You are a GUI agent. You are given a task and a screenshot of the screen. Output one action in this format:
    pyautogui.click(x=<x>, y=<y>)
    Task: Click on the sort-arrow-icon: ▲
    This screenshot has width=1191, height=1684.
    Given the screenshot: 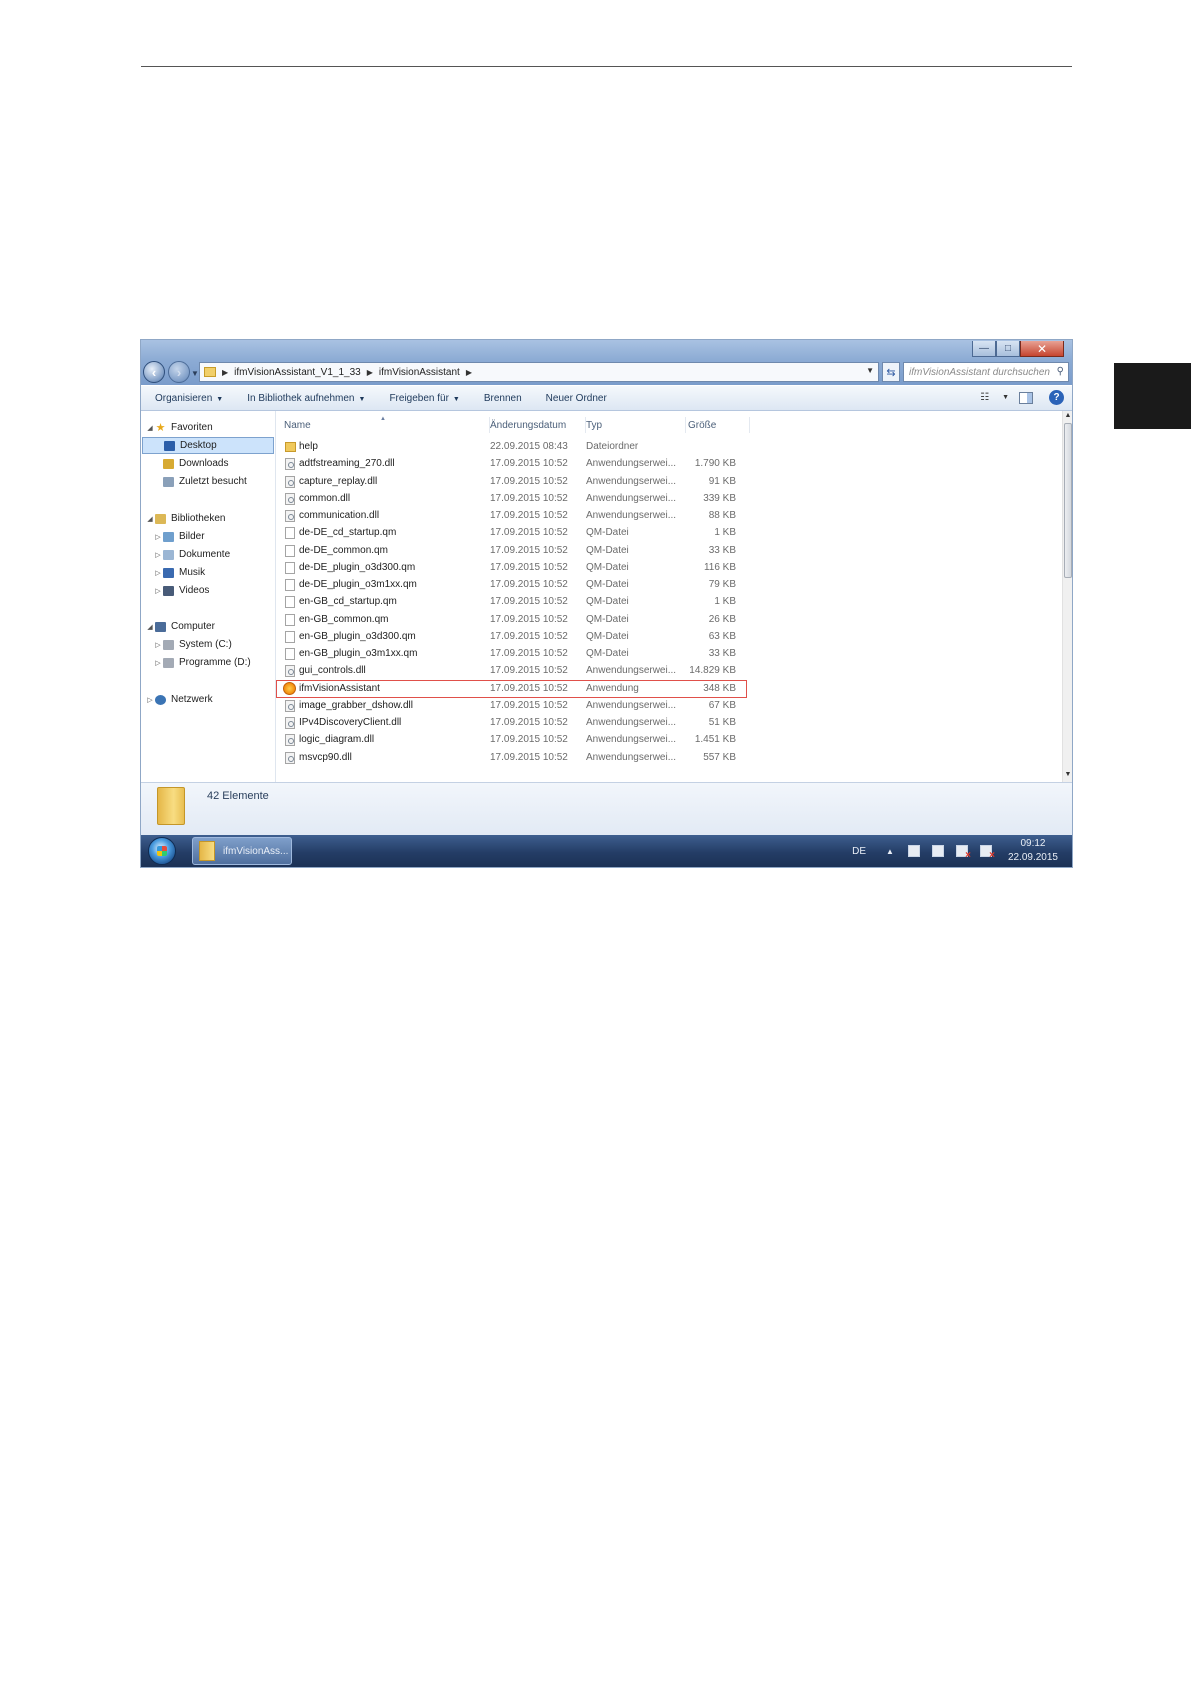 What is the action you would take?
    pyautogui.click(x=383, y=419)
    